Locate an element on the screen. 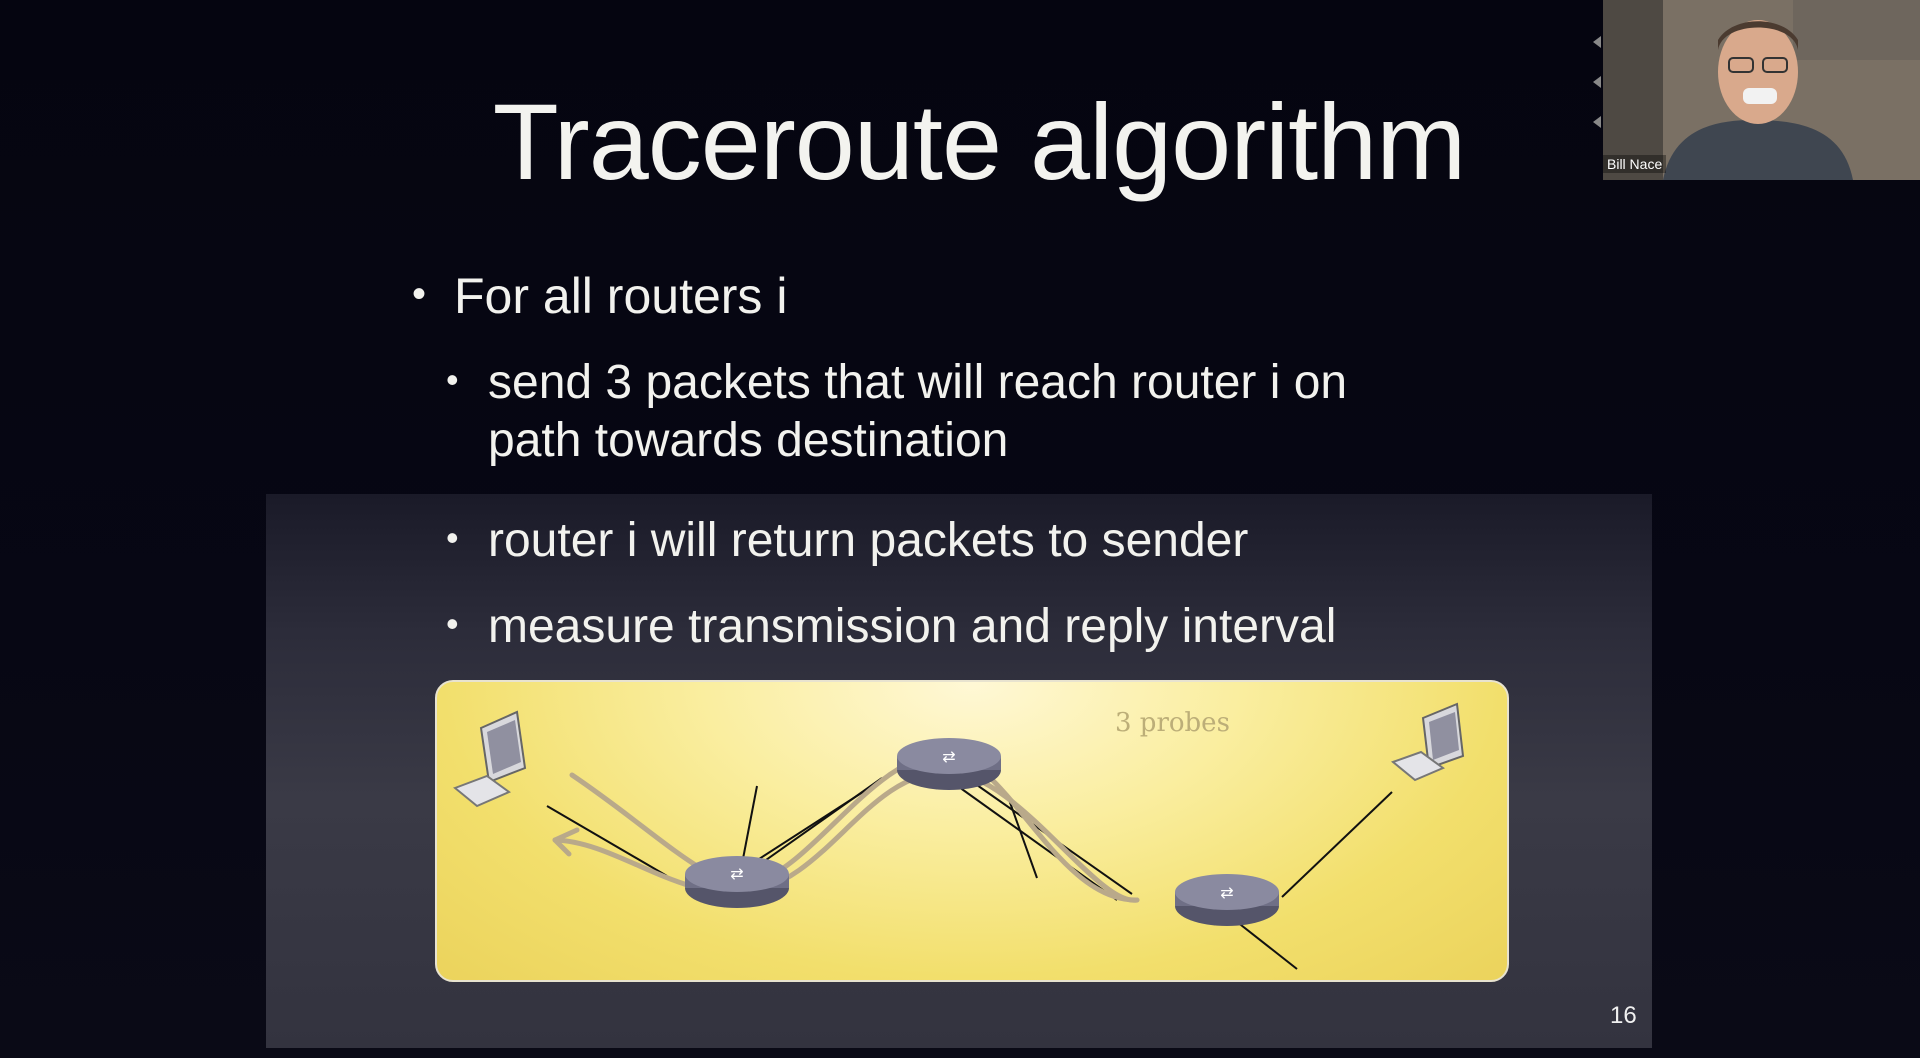 This screenshot has width=1920, height=1058. probe-path-out is located at coordinates (854, 827).